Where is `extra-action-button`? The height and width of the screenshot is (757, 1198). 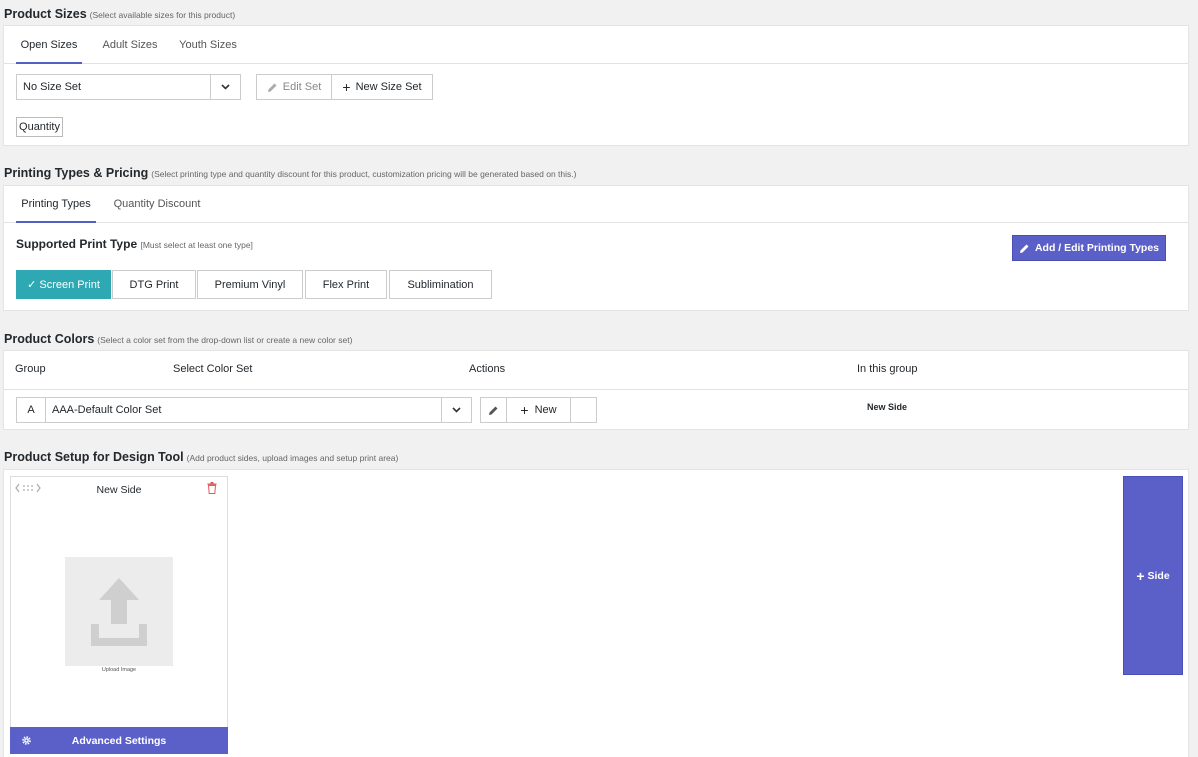
extra-action-button is located at coordinates (583, 410).